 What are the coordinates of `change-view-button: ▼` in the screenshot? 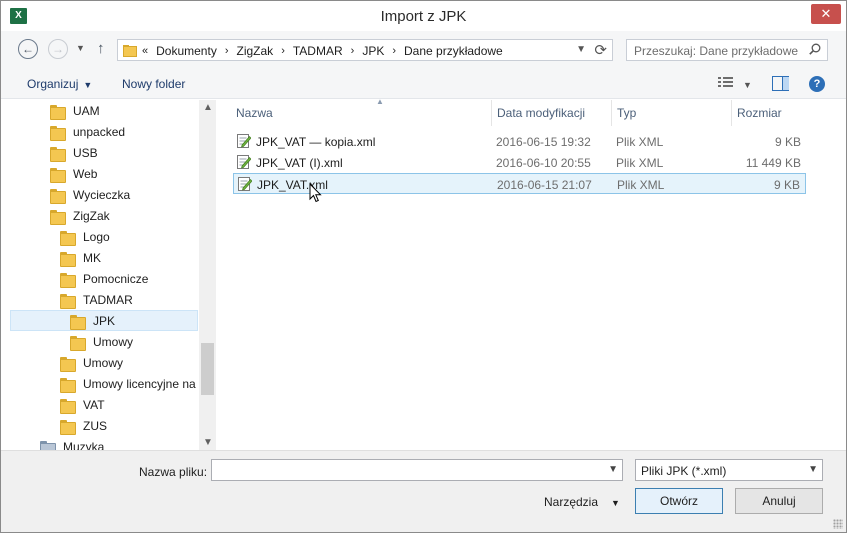 It's located at (735, 83).